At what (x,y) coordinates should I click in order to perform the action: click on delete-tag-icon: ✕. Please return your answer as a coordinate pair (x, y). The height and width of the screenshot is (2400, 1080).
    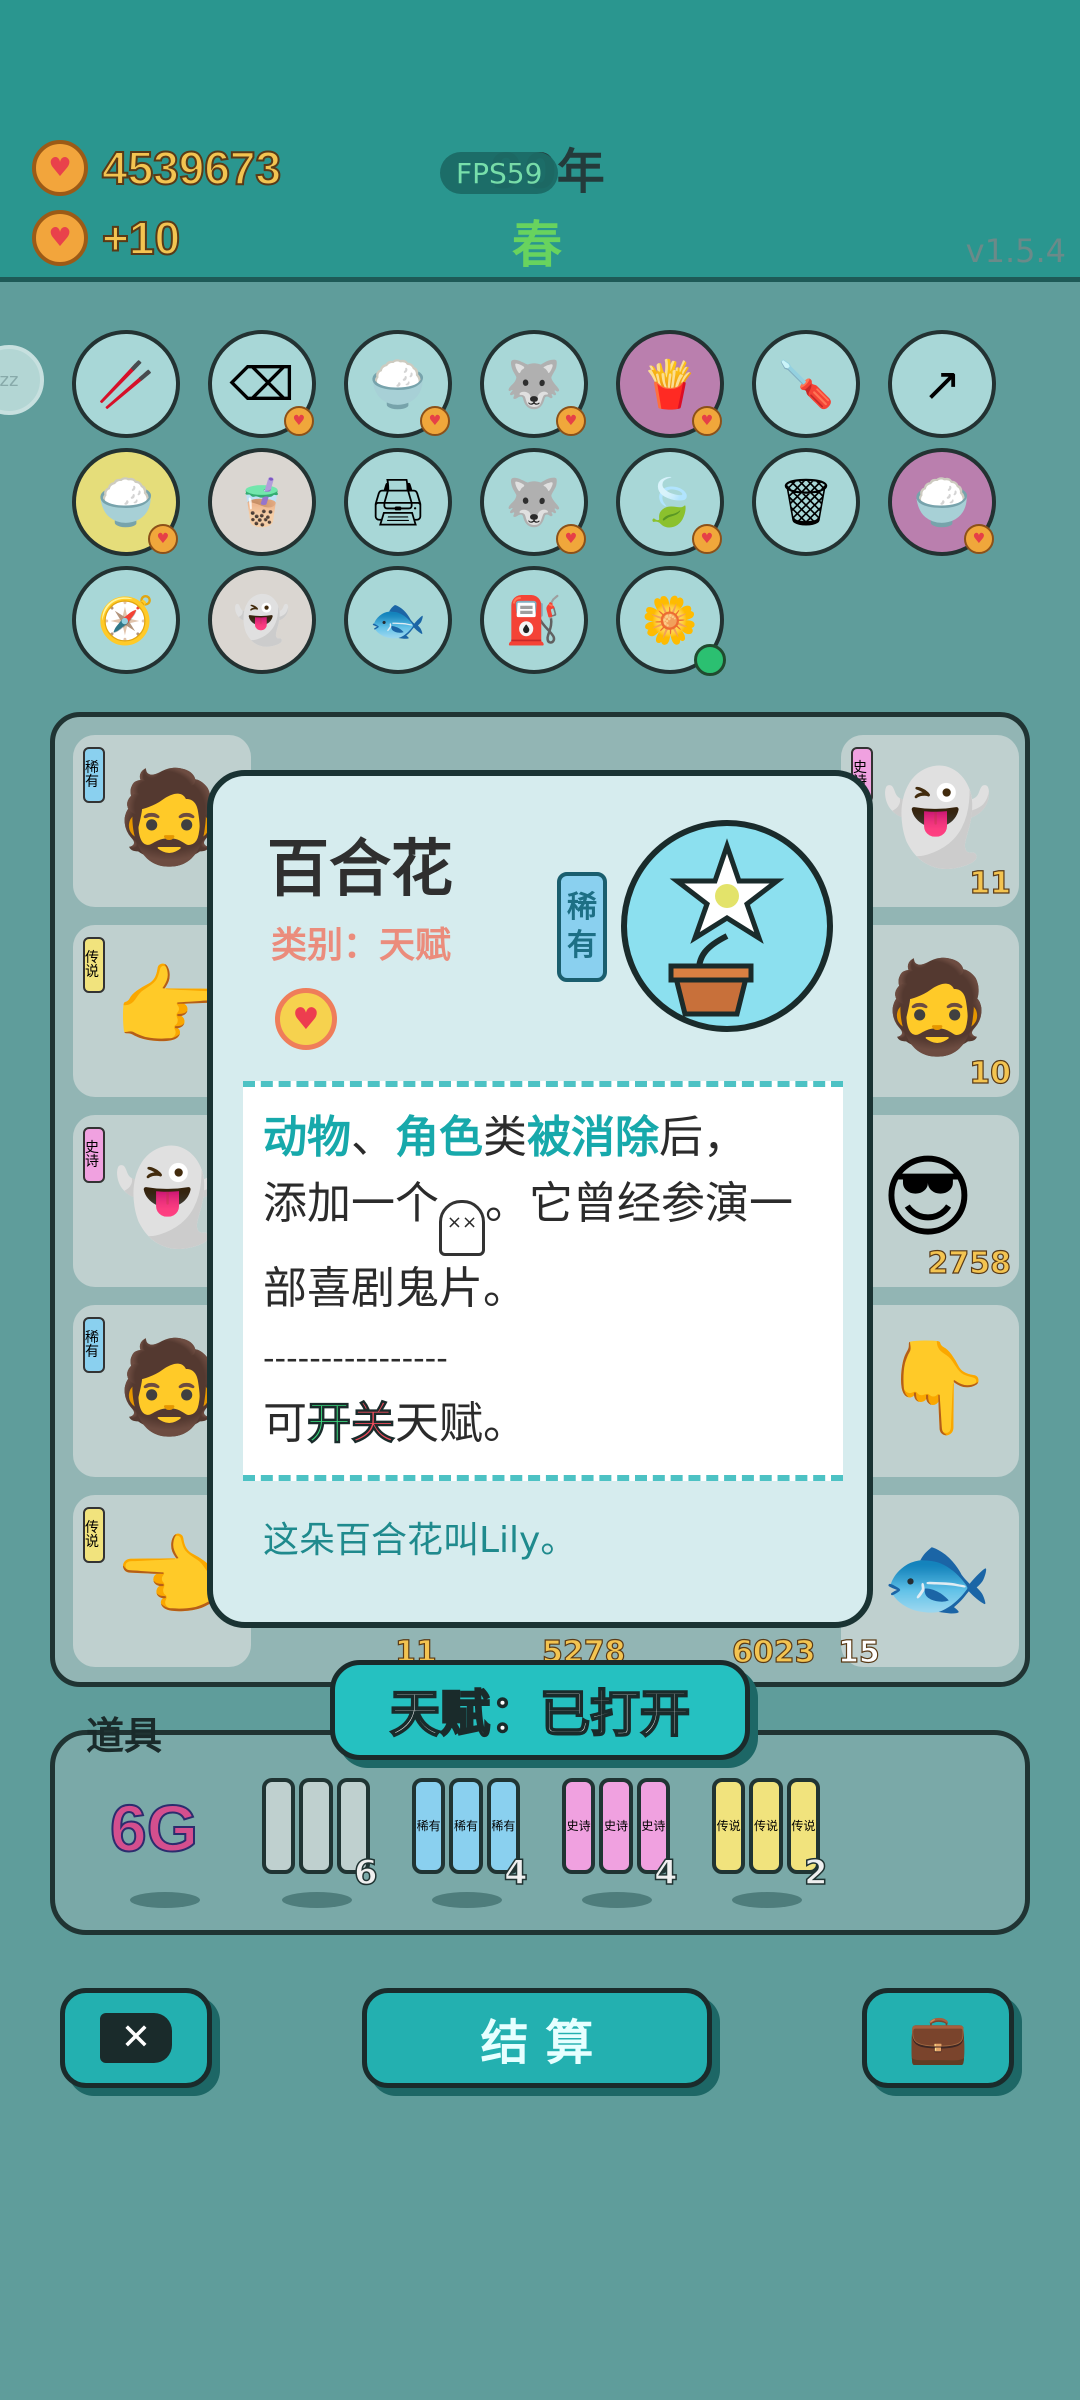
    Looking at the image, I should click on (136, 2038).